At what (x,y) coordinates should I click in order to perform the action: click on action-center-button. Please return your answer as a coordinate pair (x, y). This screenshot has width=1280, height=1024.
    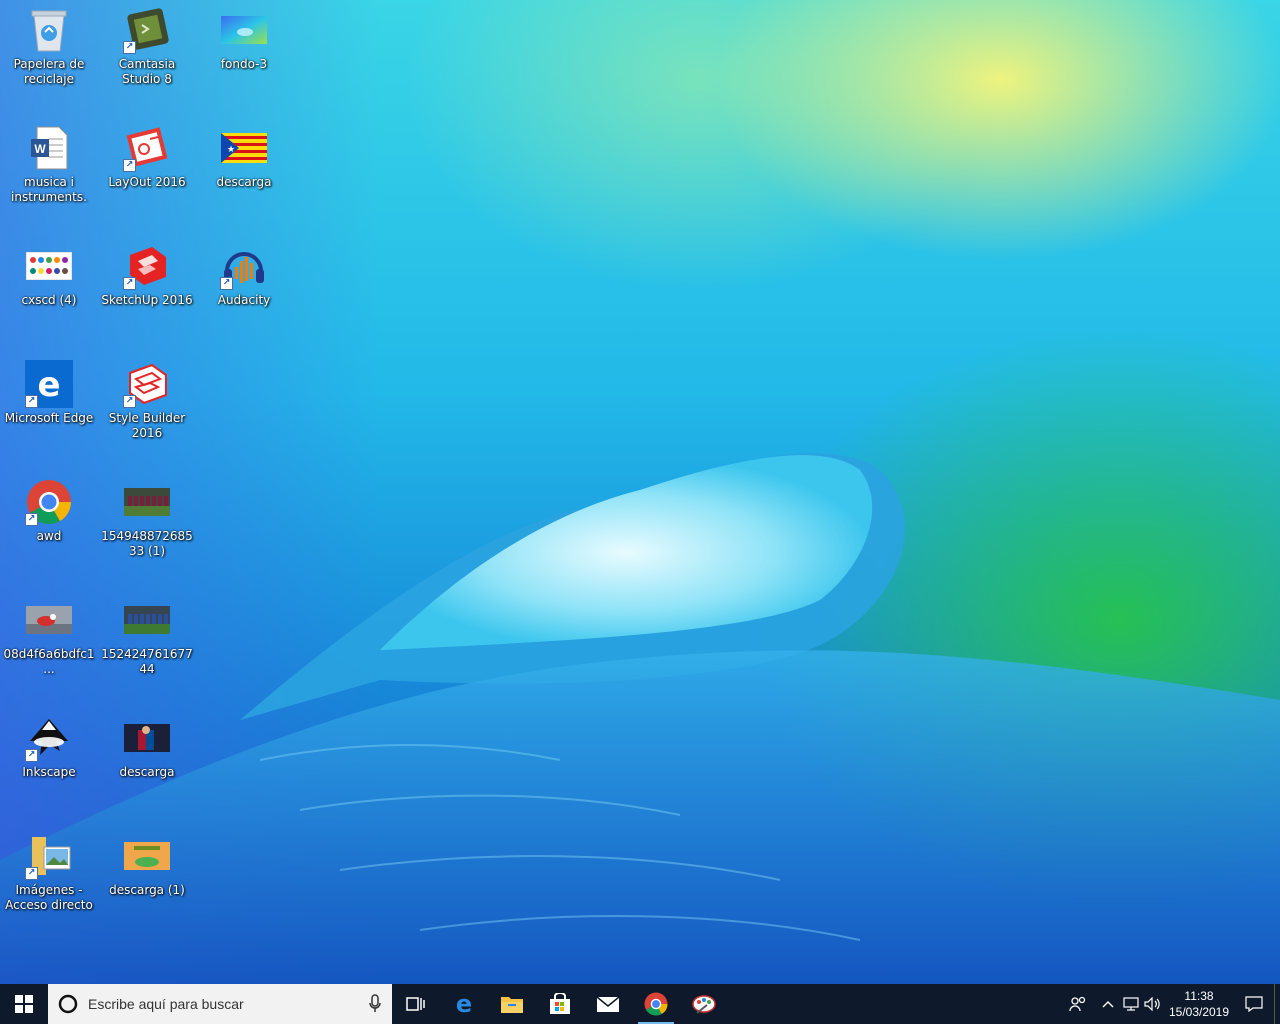
    Looking at the image, I should click on (1254, 1004).